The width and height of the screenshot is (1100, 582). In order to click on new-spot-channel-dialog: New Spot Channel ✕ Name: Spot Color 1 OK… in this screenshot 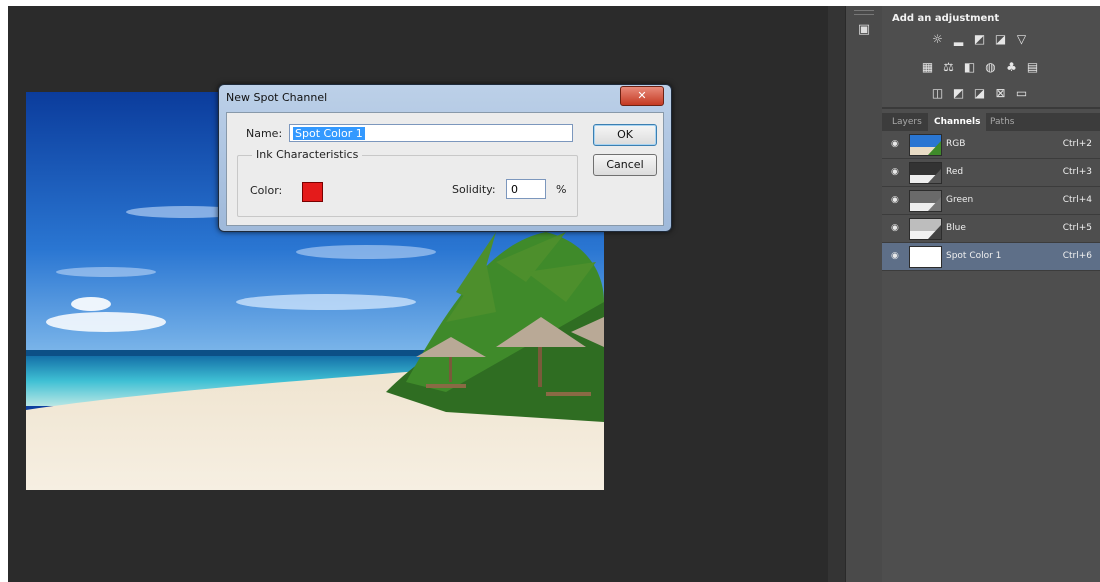, I will do `click(445, 158)`.